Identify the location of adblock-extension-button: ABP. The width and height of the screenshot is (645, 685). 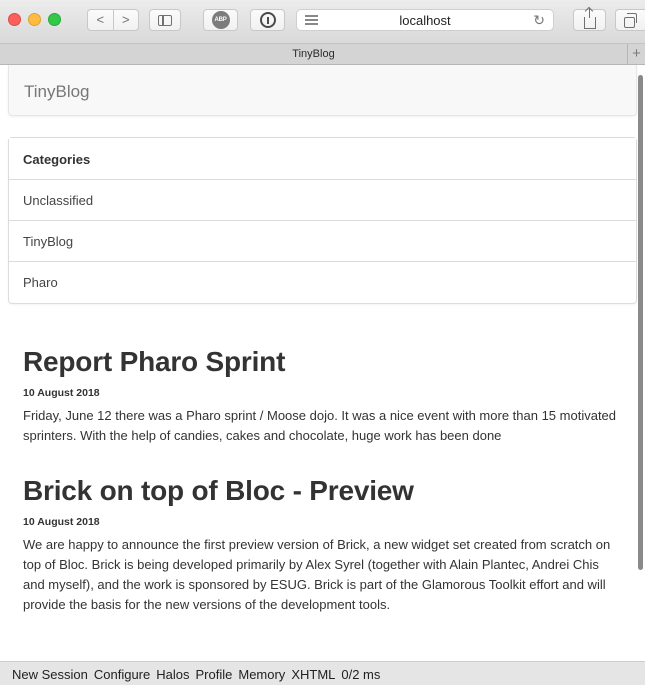
(220, 20).